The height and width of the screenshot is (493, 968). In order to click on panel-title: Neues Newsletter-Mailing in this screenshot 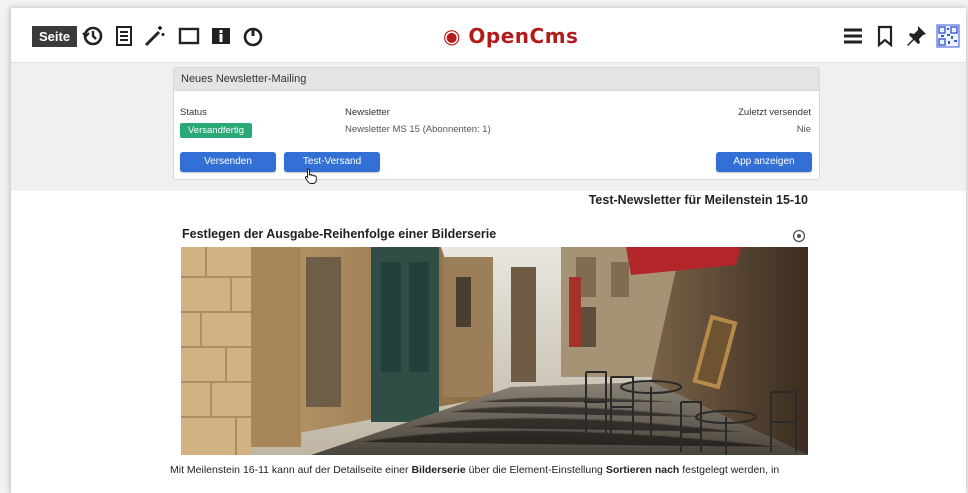, I will do `click(496, 79)`.